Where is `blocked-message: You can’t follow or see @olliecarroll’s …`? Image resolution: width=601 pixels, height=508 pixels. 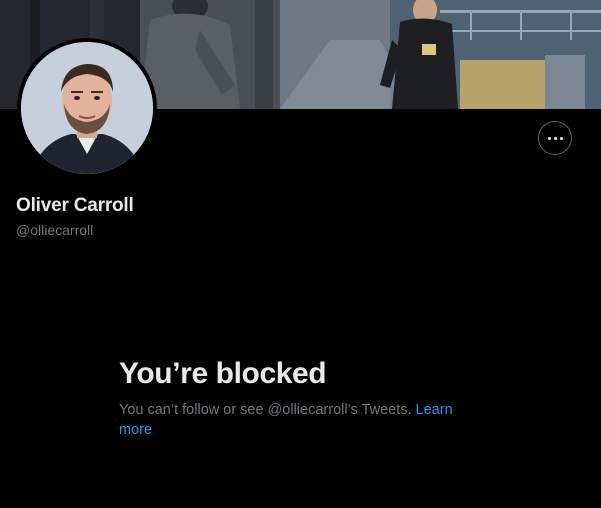 blocked-message: You can’t follow or see @olliecarroll’s … is located at coordinates (304, 420).